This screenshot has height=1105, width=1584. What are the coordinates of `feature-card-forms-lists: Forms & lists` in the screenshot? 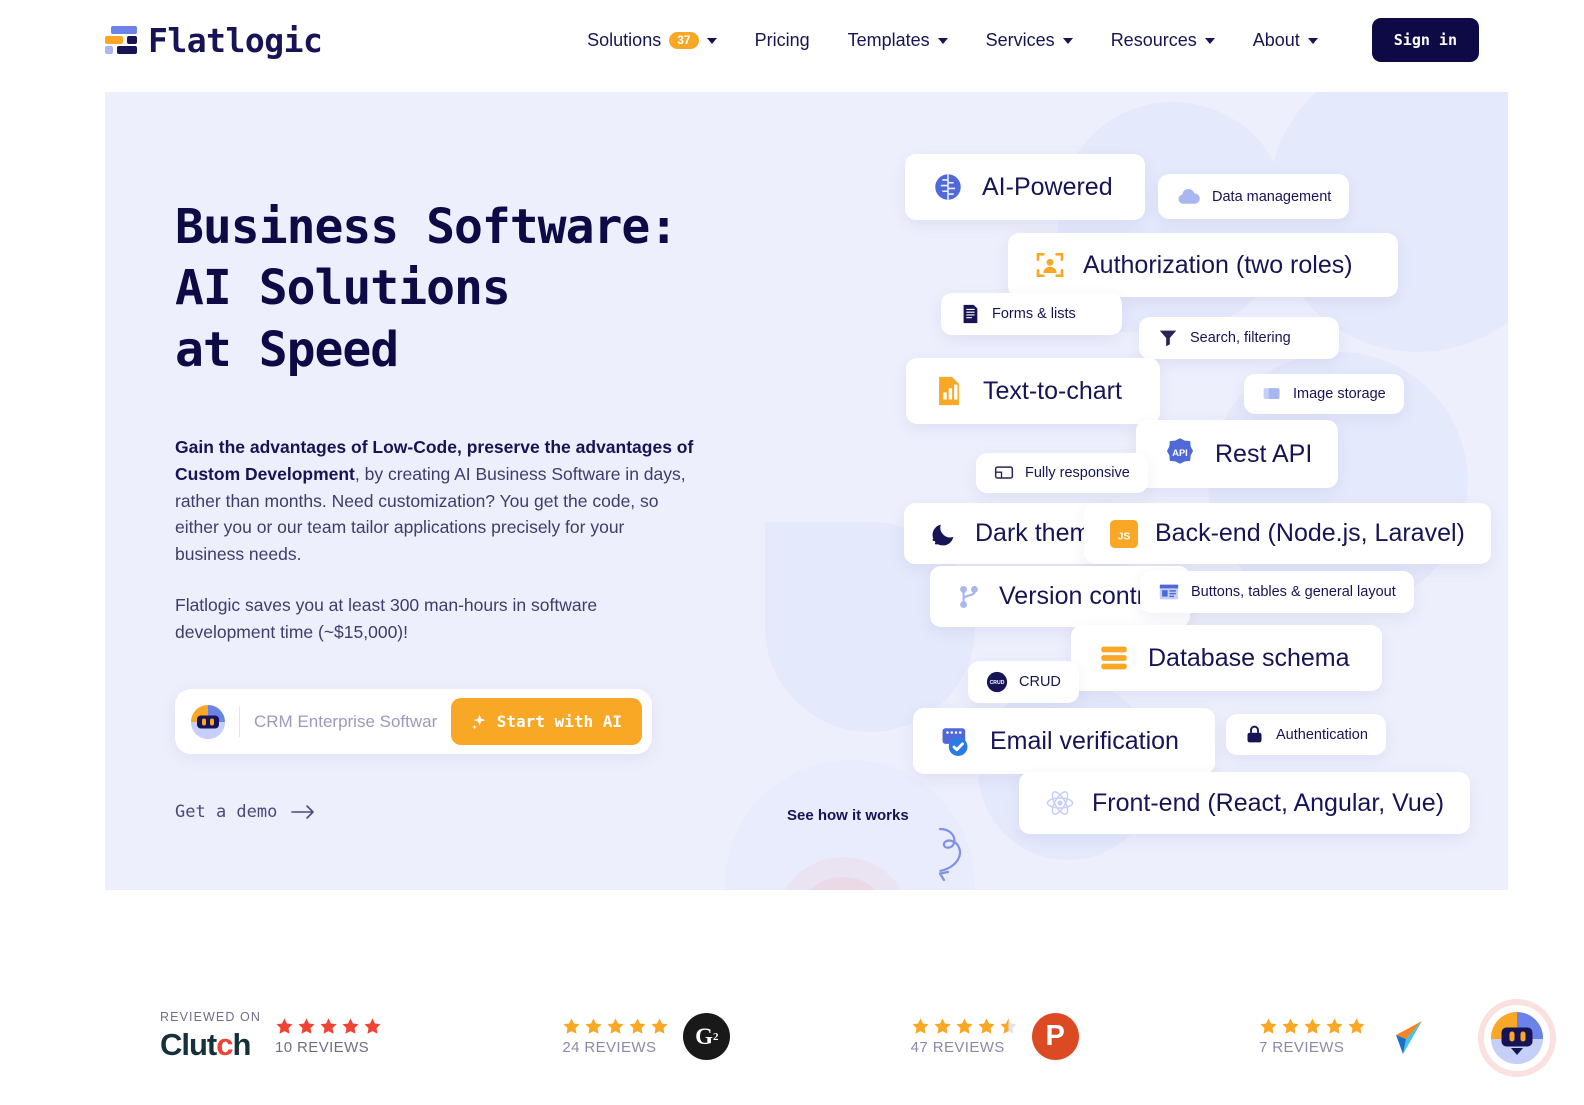 It's located at (1031, 314).